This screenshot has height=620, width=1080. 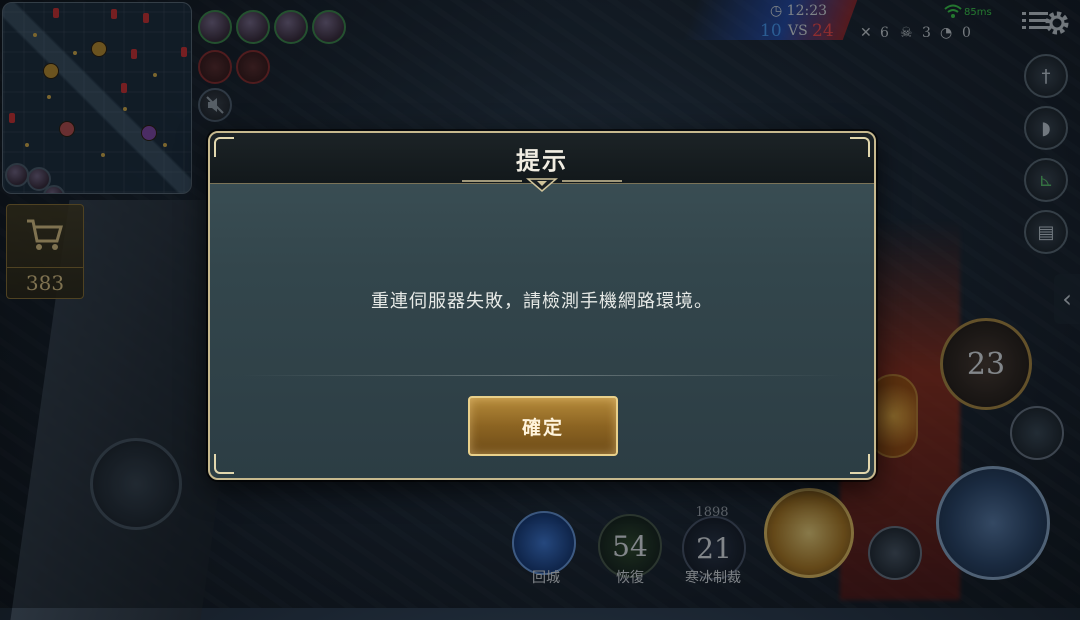 I want to click on confirm-button: 確定, so click(x=543, y=426).